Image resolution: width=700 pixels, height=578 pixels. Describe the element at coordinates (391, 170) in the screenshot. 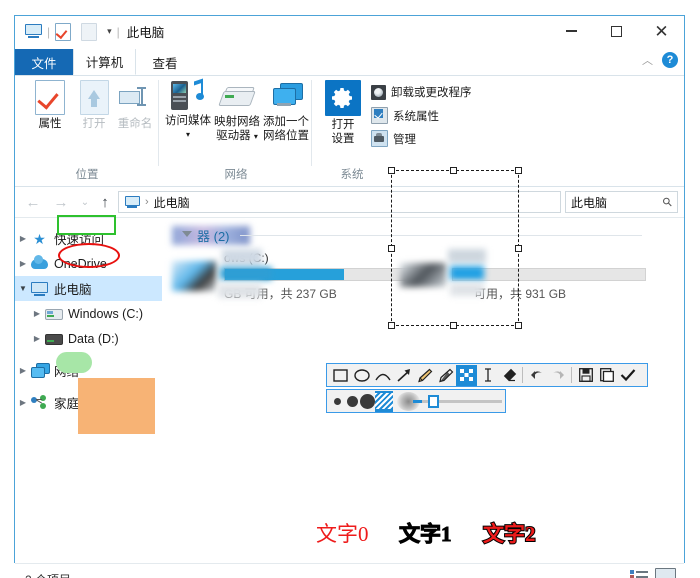

I see `resize-handle-nw` at that location.